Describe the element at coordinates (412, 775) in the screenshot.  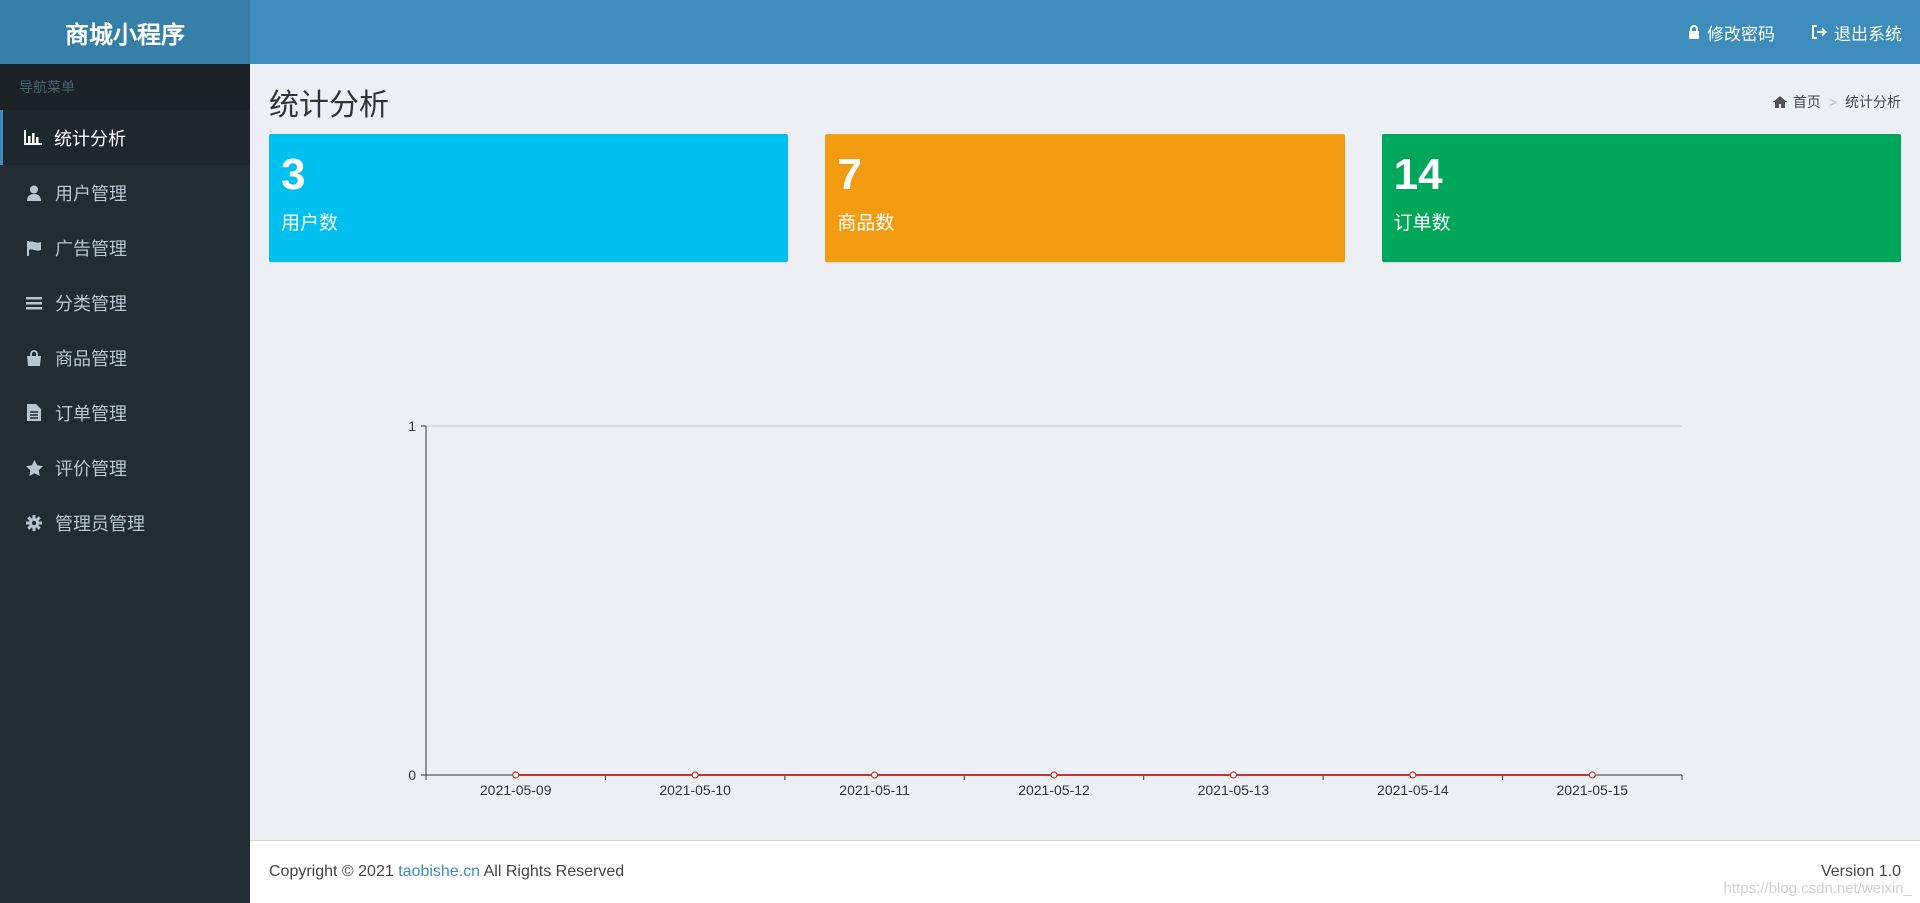
I see `y-tick-label: 0` at that location.